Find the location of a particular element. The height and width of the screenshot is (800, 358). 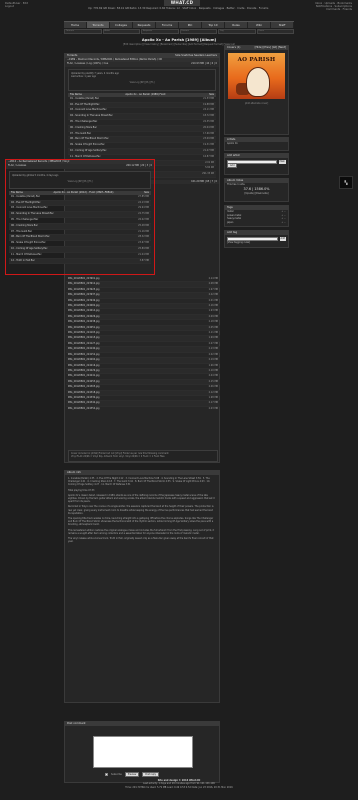

comment-textarea is located at coordinates (143, 752).